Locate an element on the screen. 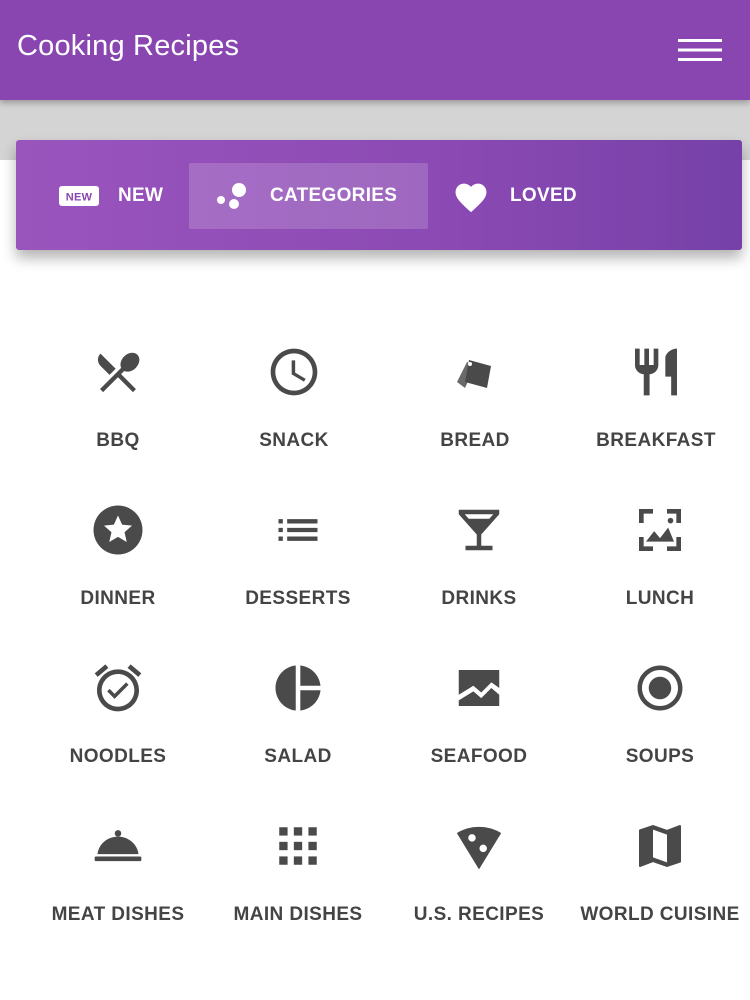 The width and height of the screenshot is (750, 1000). heart-icon is located at coordinates (471, 196).